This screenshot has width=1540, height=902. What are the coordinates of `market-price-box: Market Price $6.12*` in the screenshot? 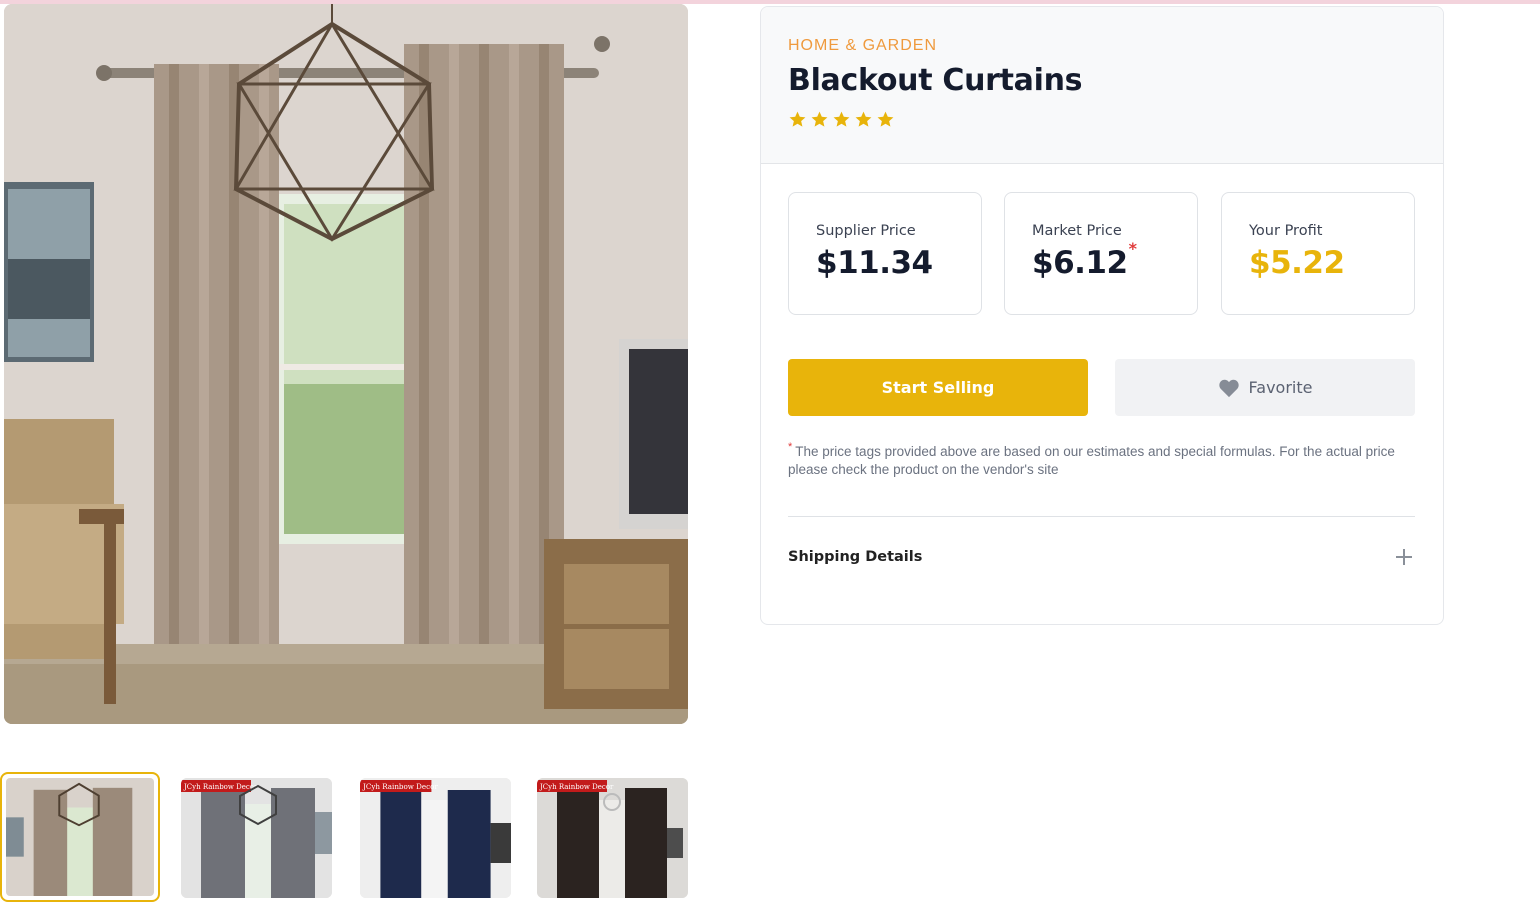 It's located at (1101, 253).